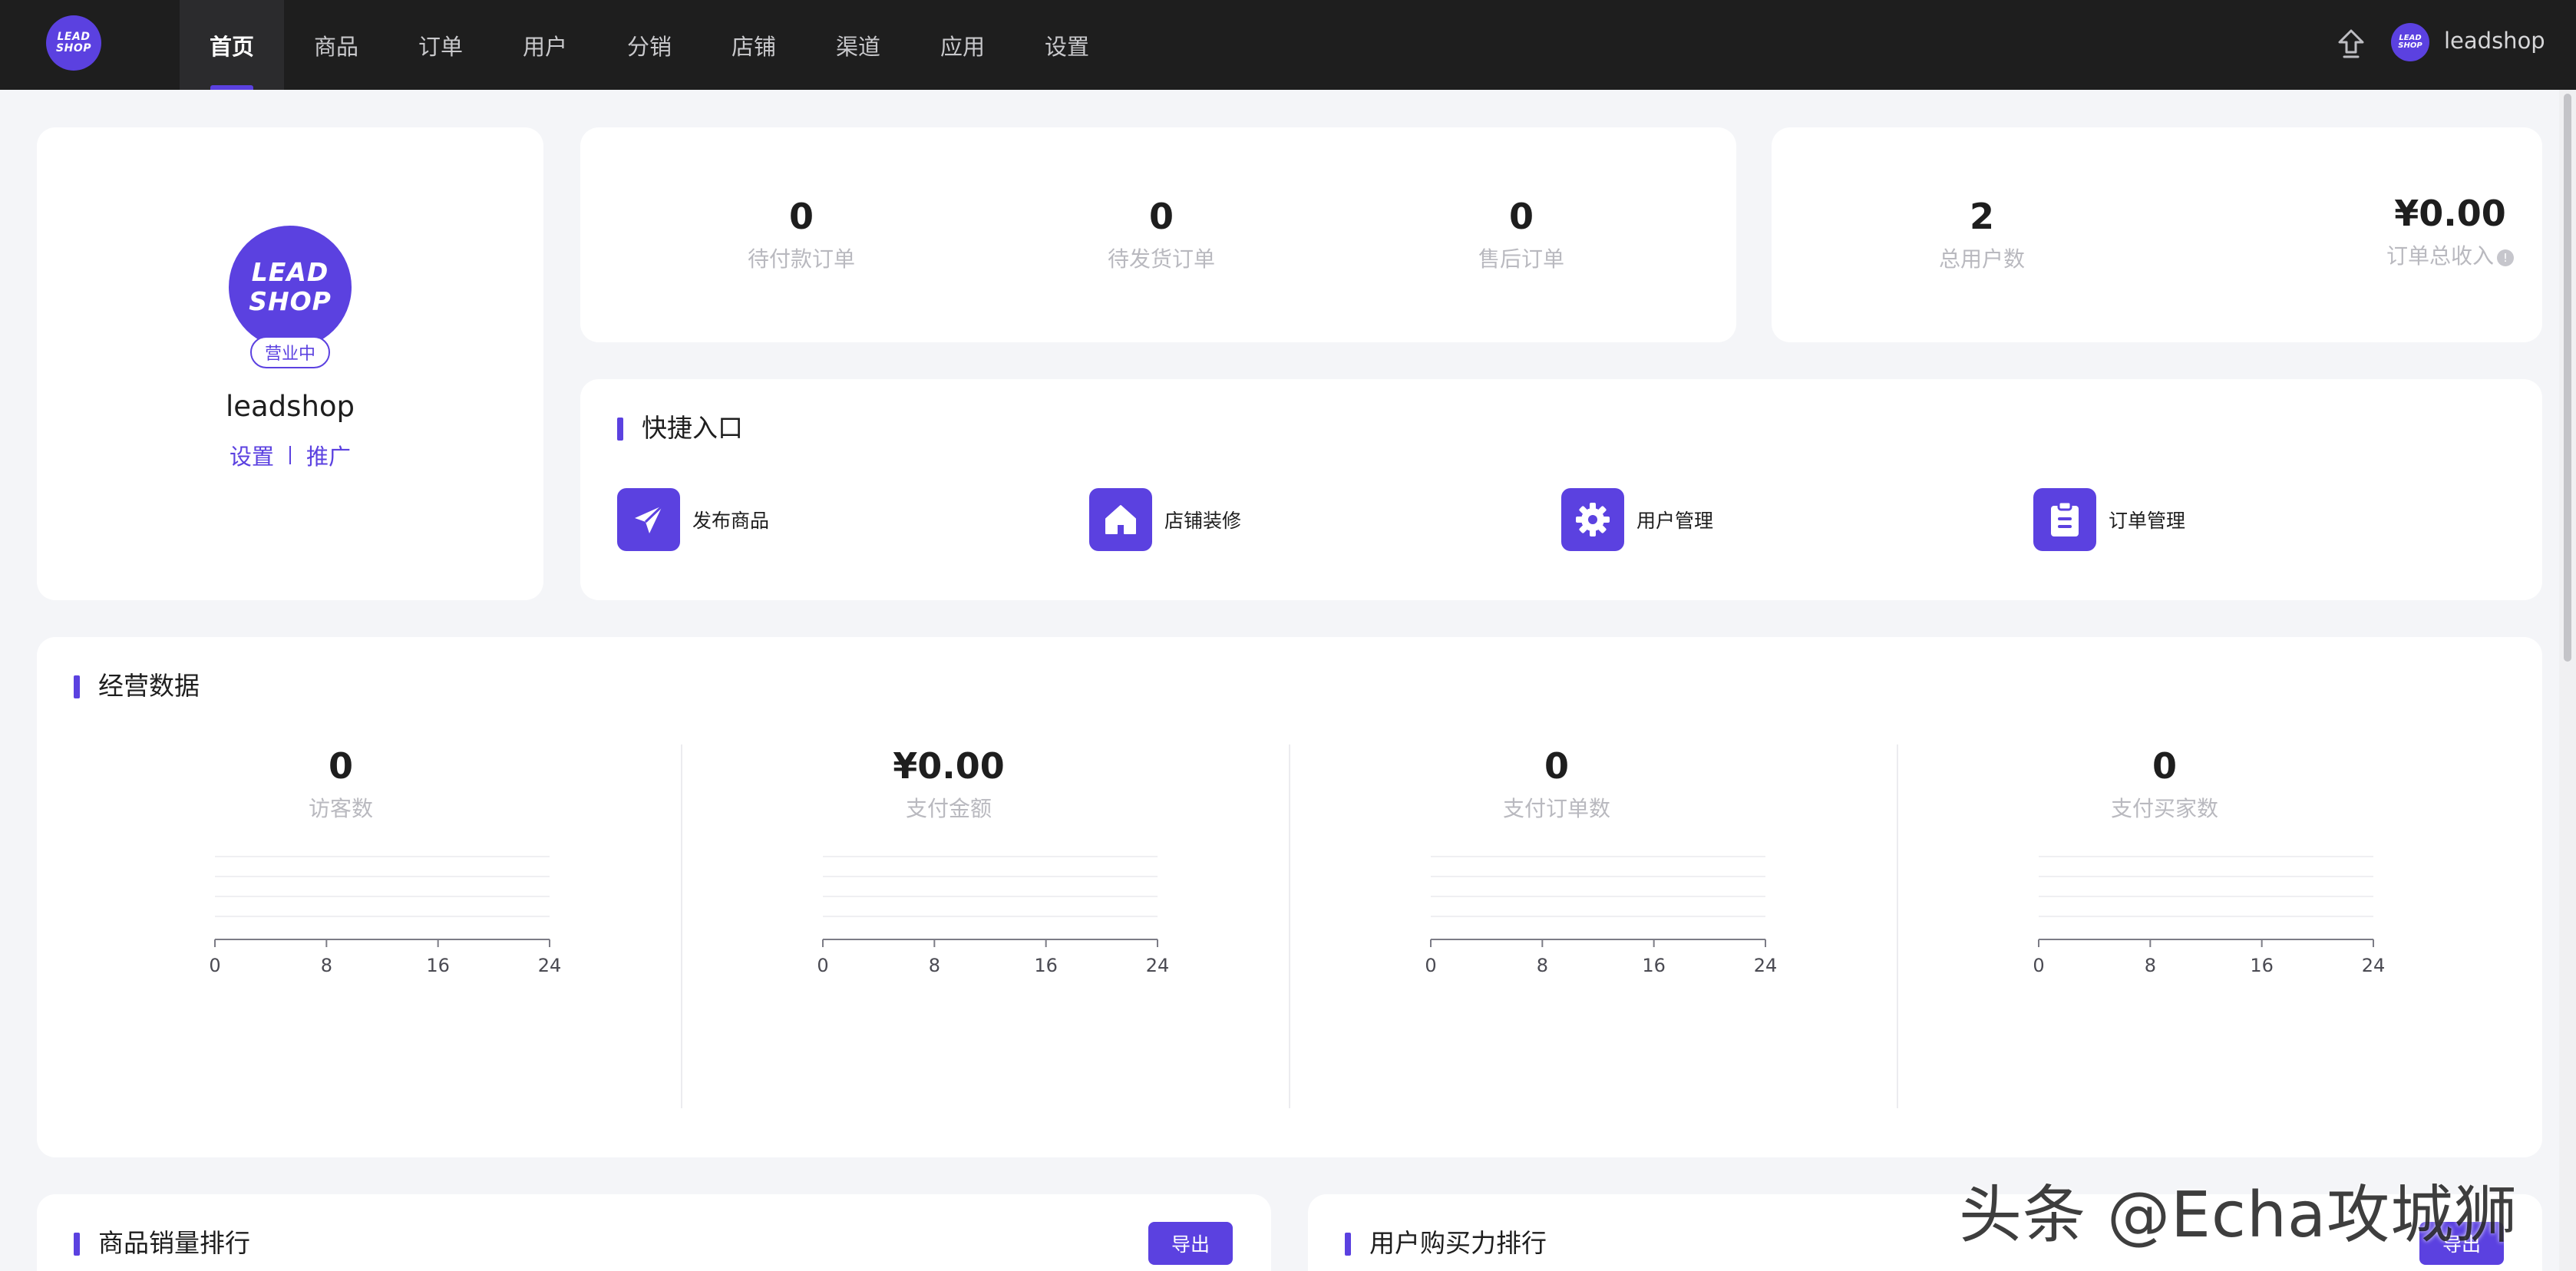  I want to click on shop-logo: LEAD SHOP, so click(290, 287).